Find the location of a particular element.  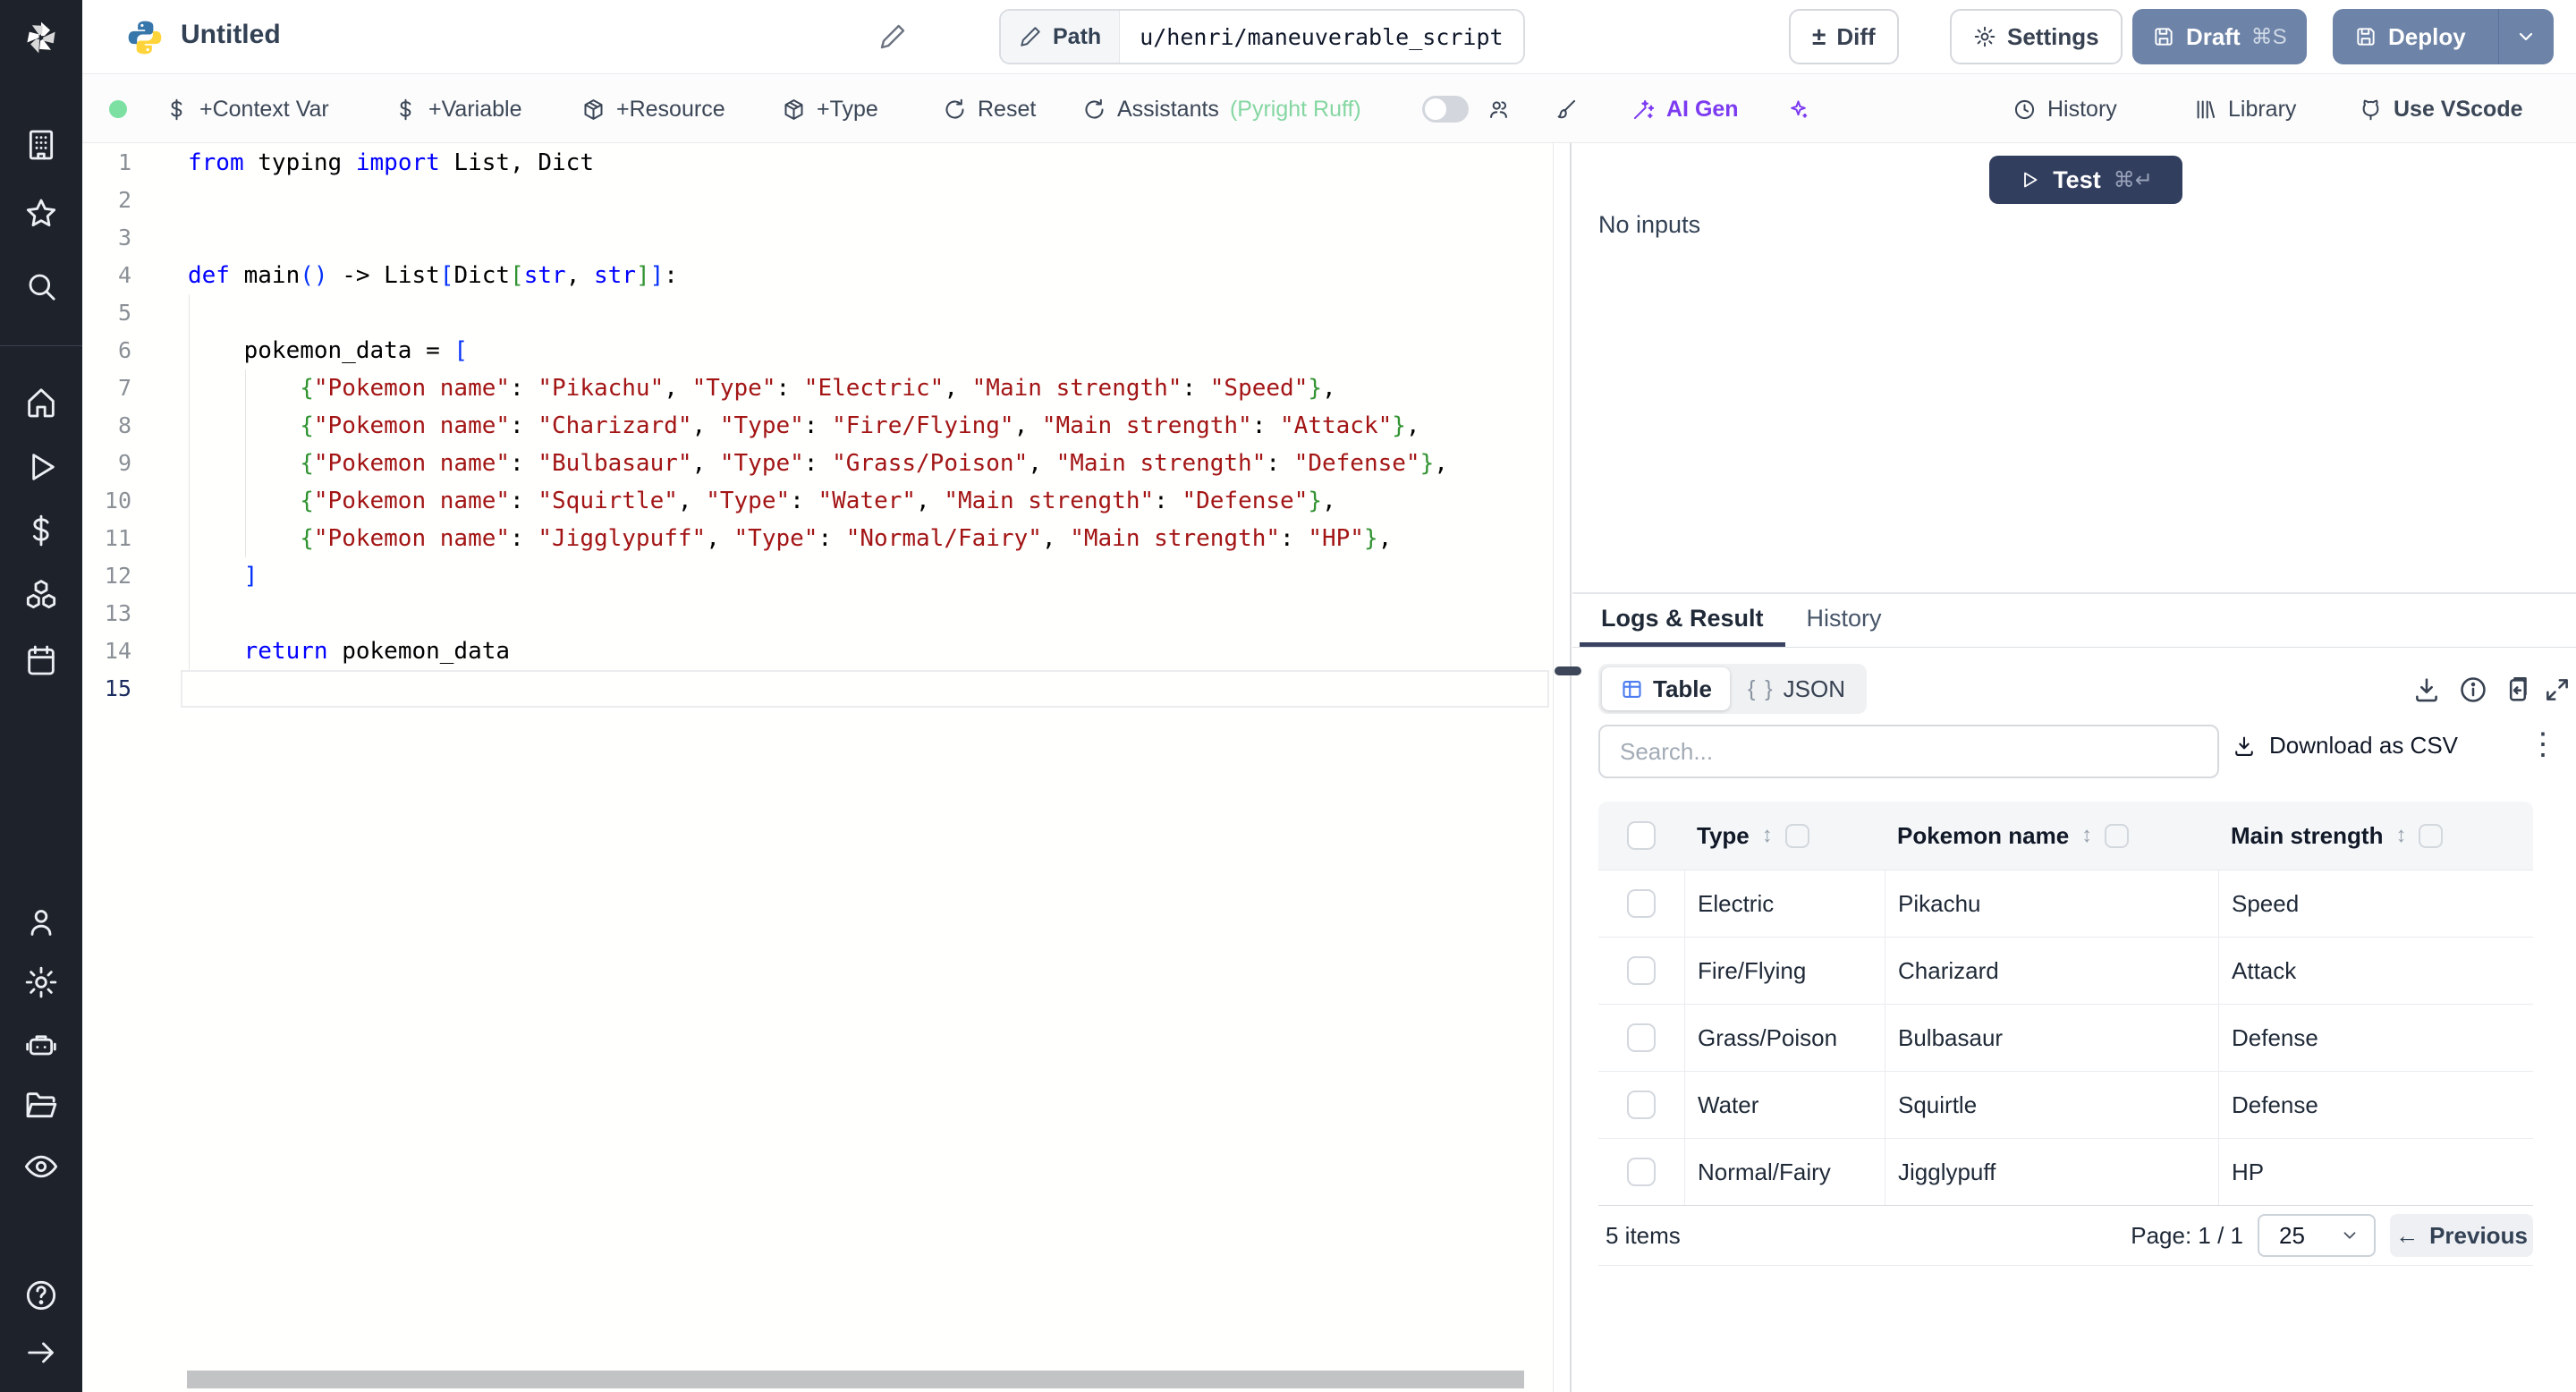

editor-line-4: 4 def main() -> List[Dict[str, str]]: is located at coordinates (817, 275).